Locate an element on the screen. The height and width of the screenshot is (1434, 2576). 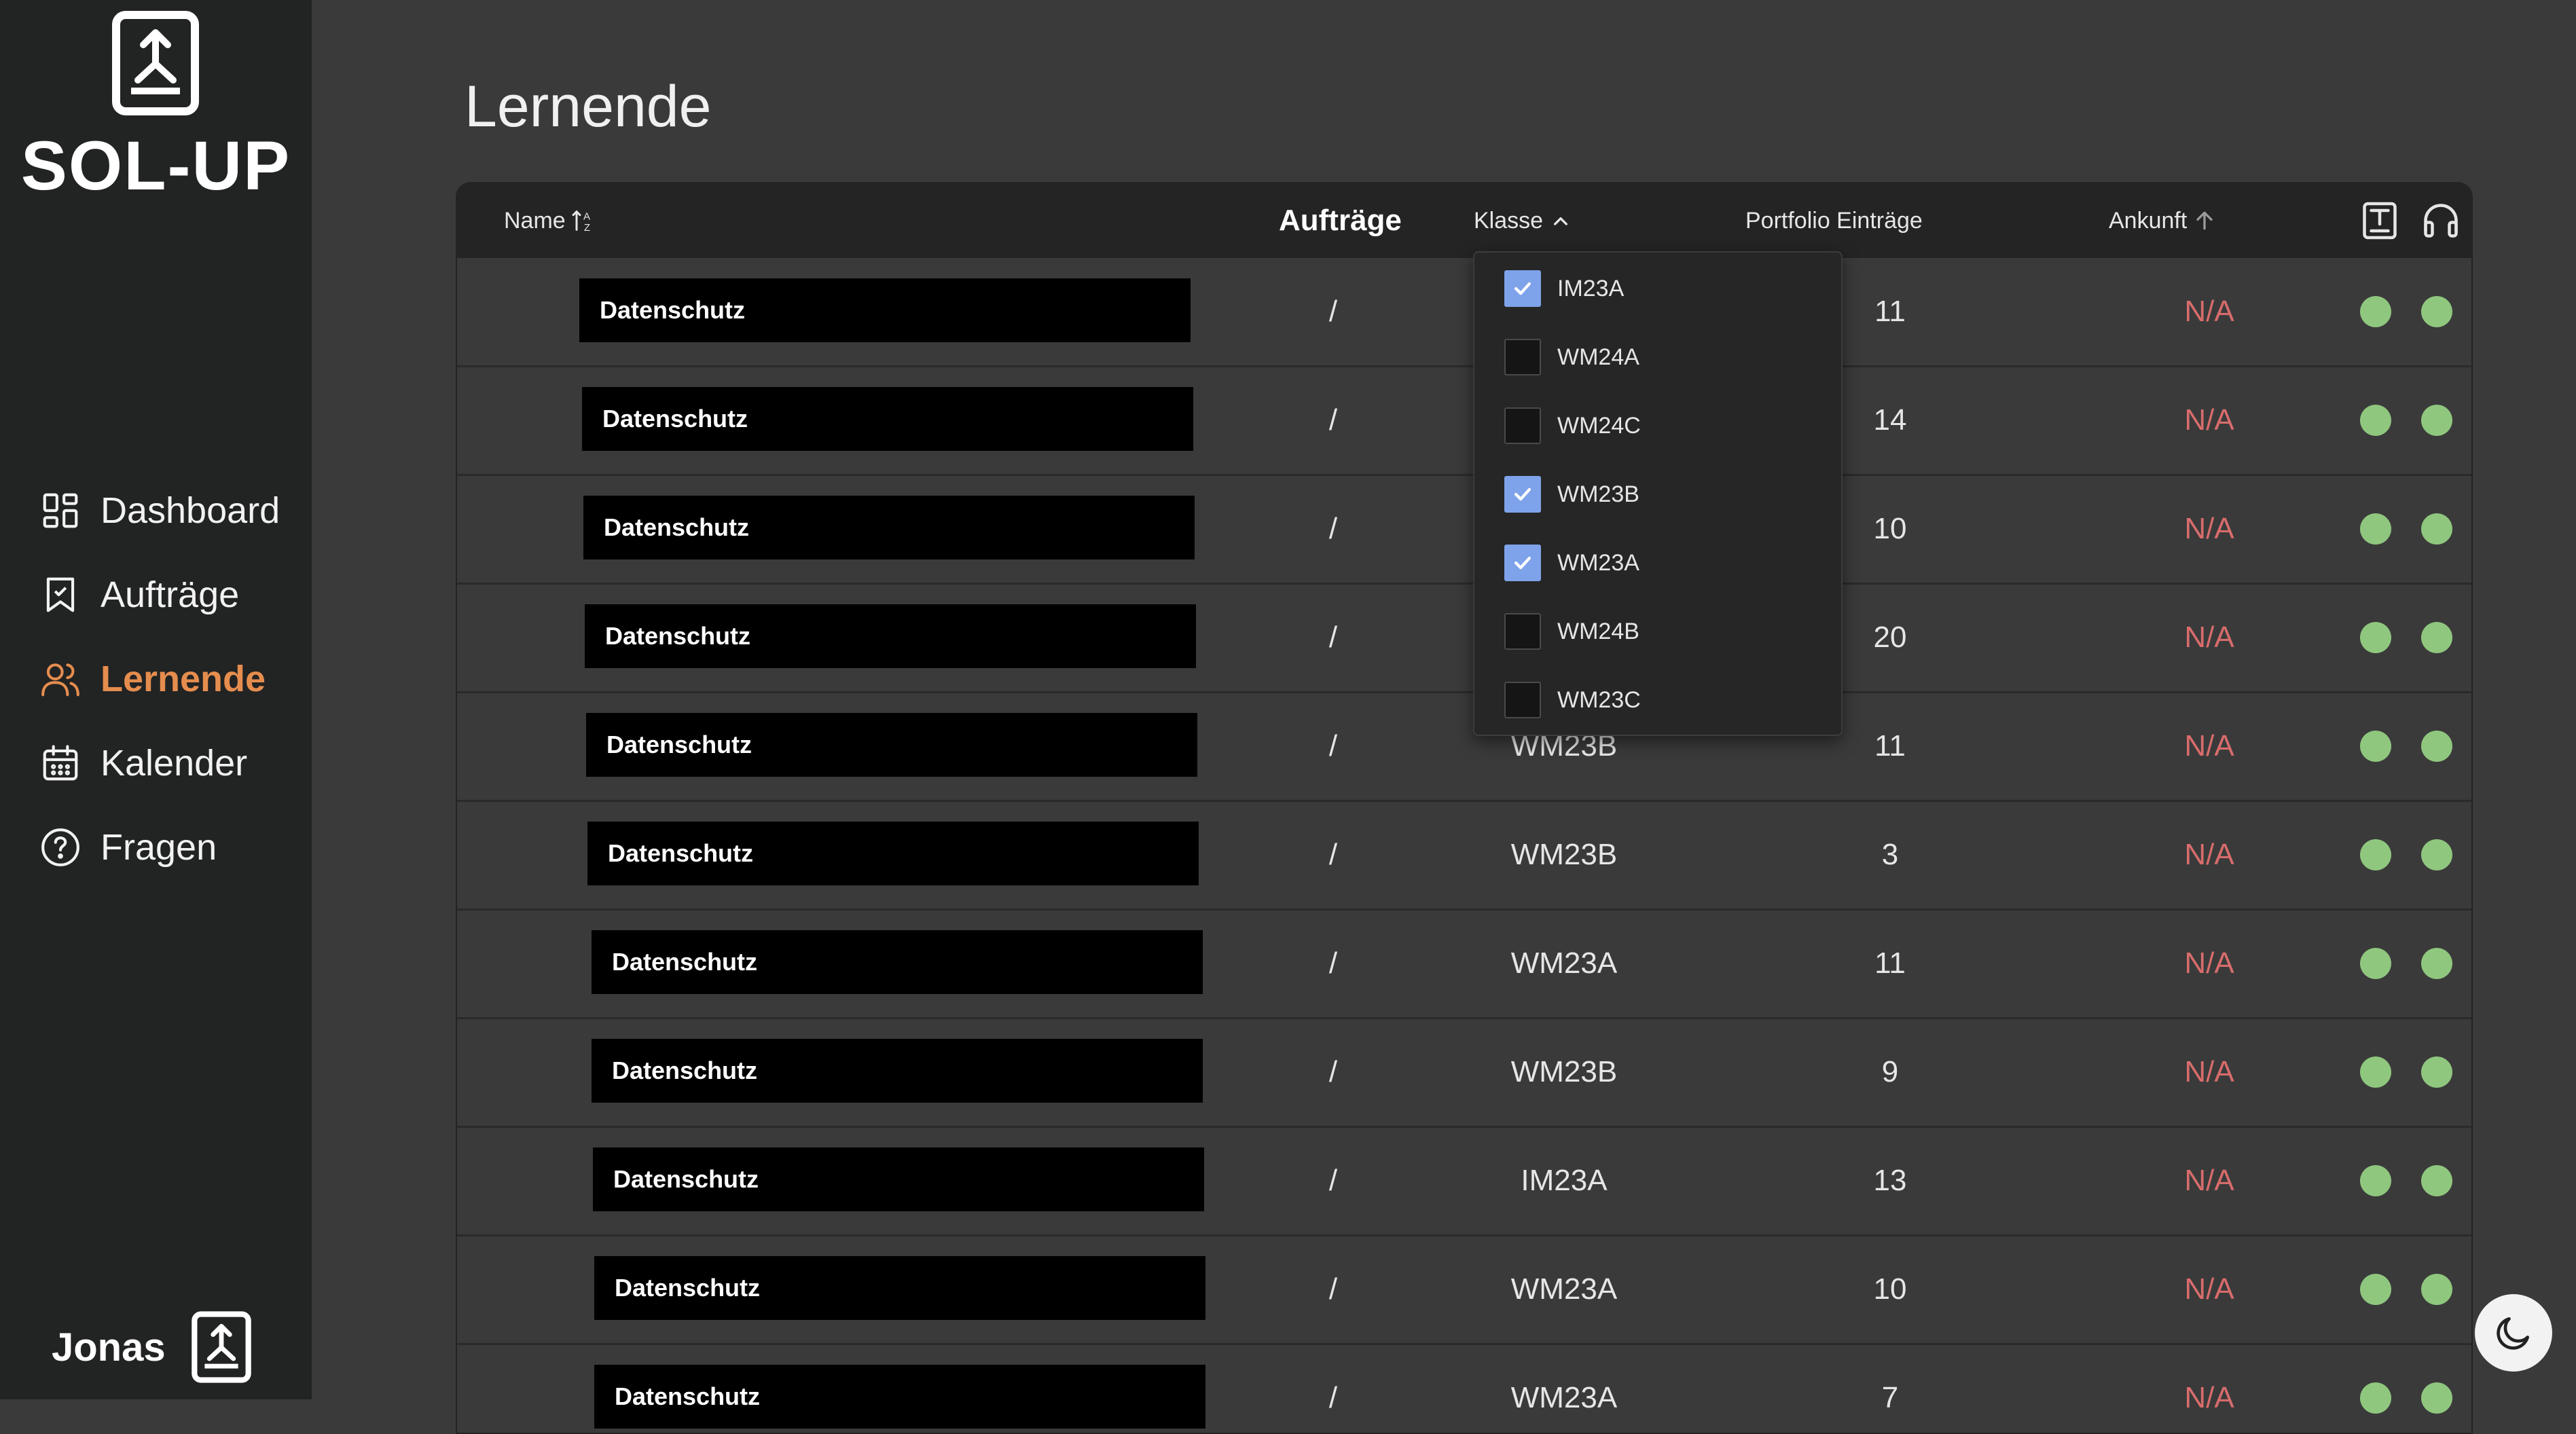
portfolio-cell: 13 is located at coordinates (1890, 1180).